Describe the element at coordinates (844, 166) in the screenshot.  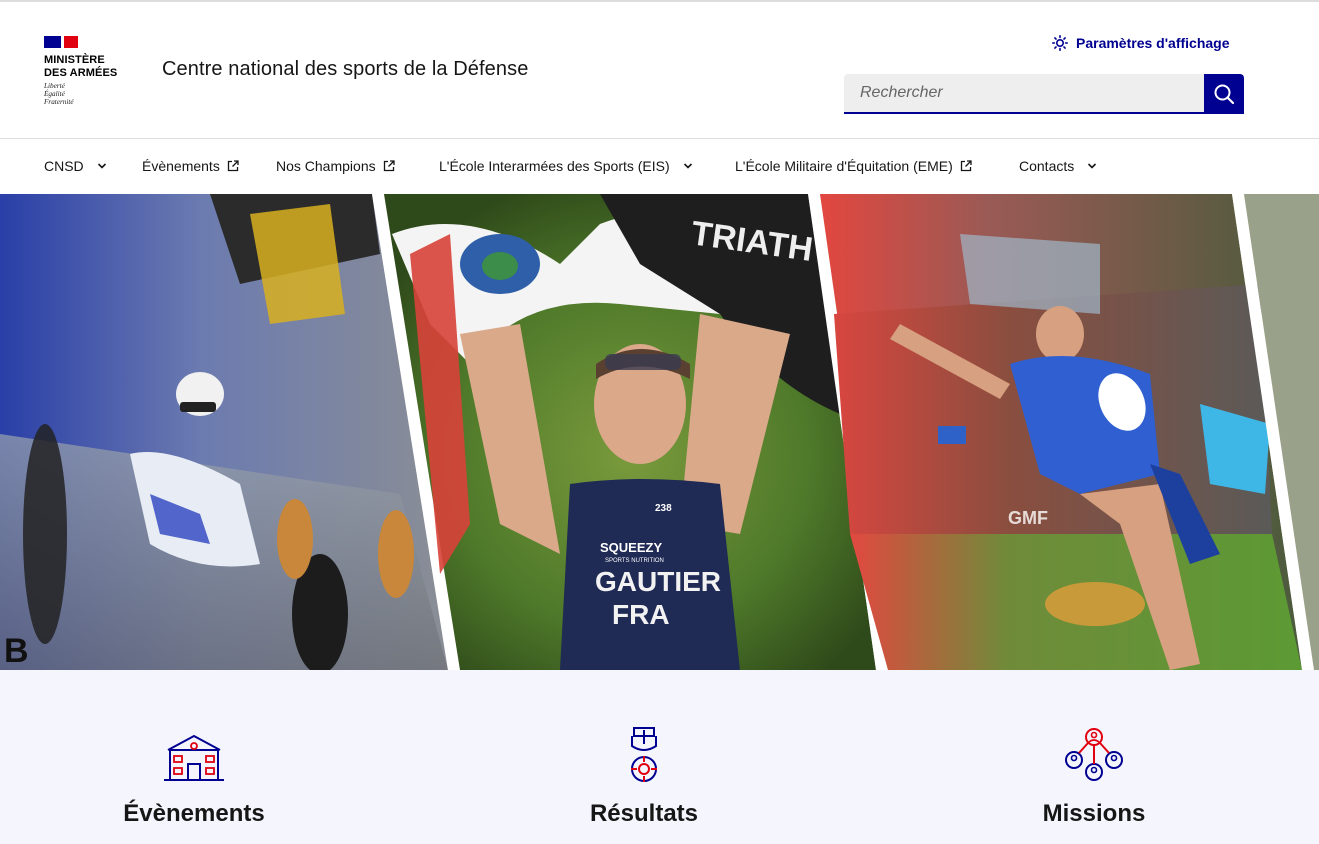
I see `nav-item-label: L'École Militaire d'Équitation (EME)` at that location.